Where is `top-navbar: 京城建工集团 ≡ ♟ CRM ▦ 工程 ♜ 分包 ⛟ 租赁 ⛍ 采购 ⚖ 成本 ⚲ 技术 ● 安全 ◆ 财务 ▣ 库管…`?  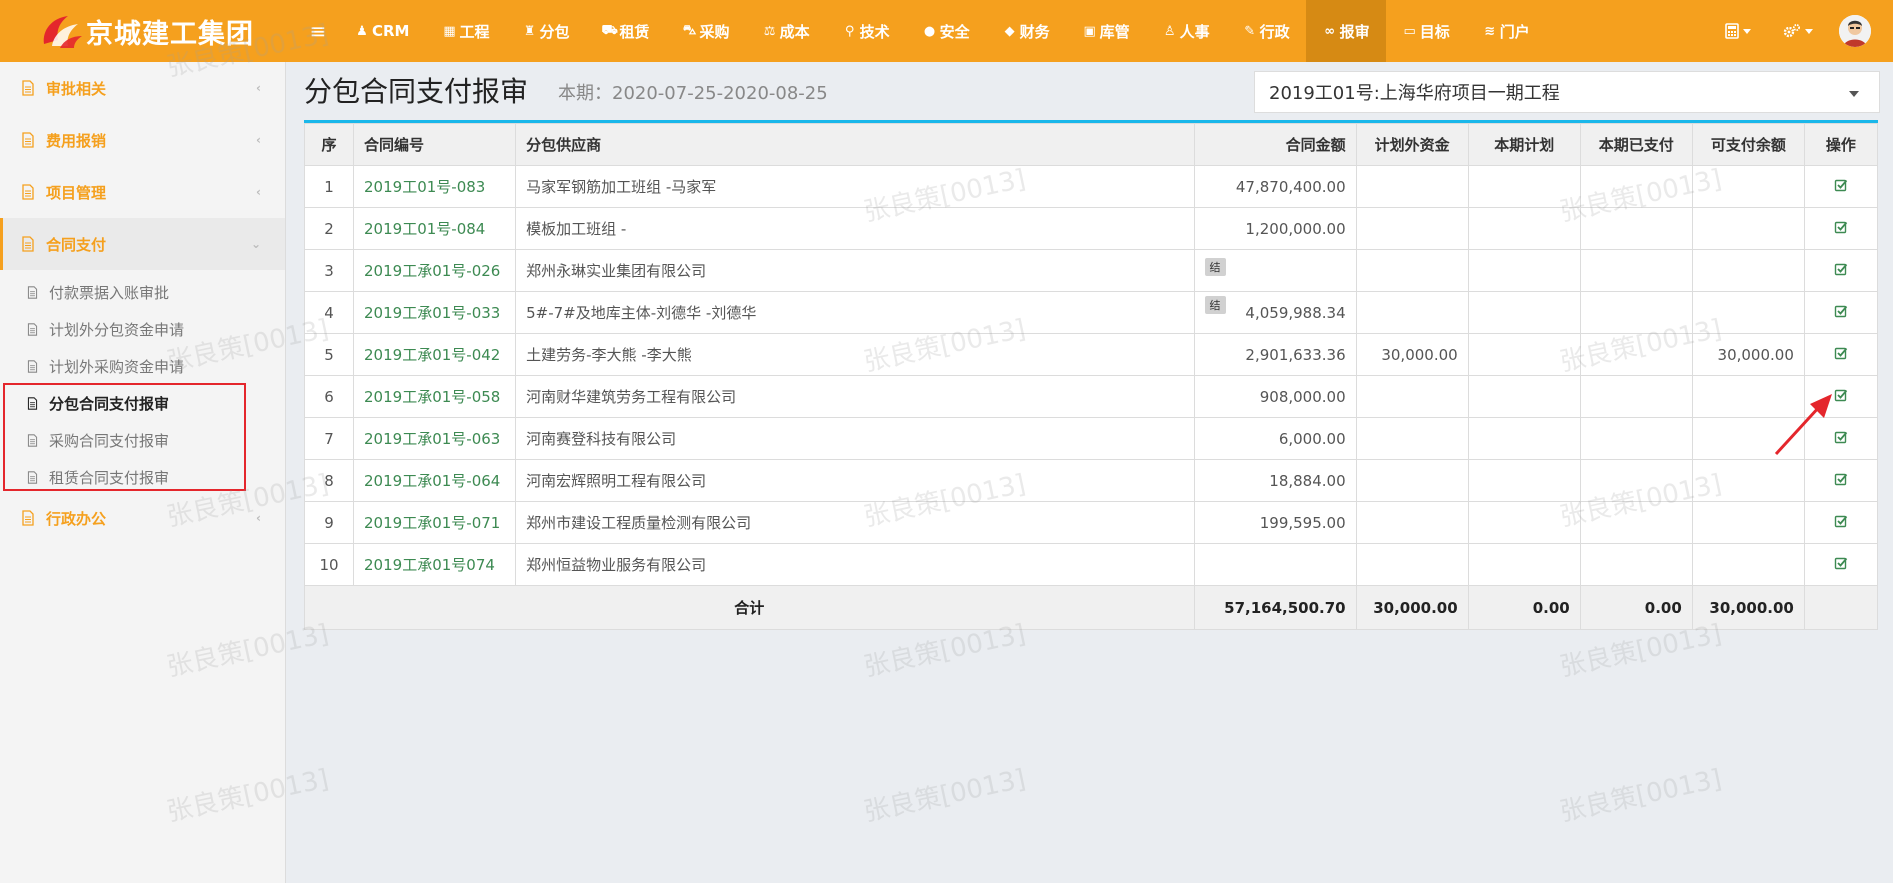 top-navbar: 京城建工集团 ≡ ♟ CRM ▦ 工程 ♜ 分包 ⛟ 租赁 ⛍ 采购 ⚖ 成本 ⚲ 技术 ● 安全 ◆ 财务 ▣ 库管… is located at coordinates (946, 31).